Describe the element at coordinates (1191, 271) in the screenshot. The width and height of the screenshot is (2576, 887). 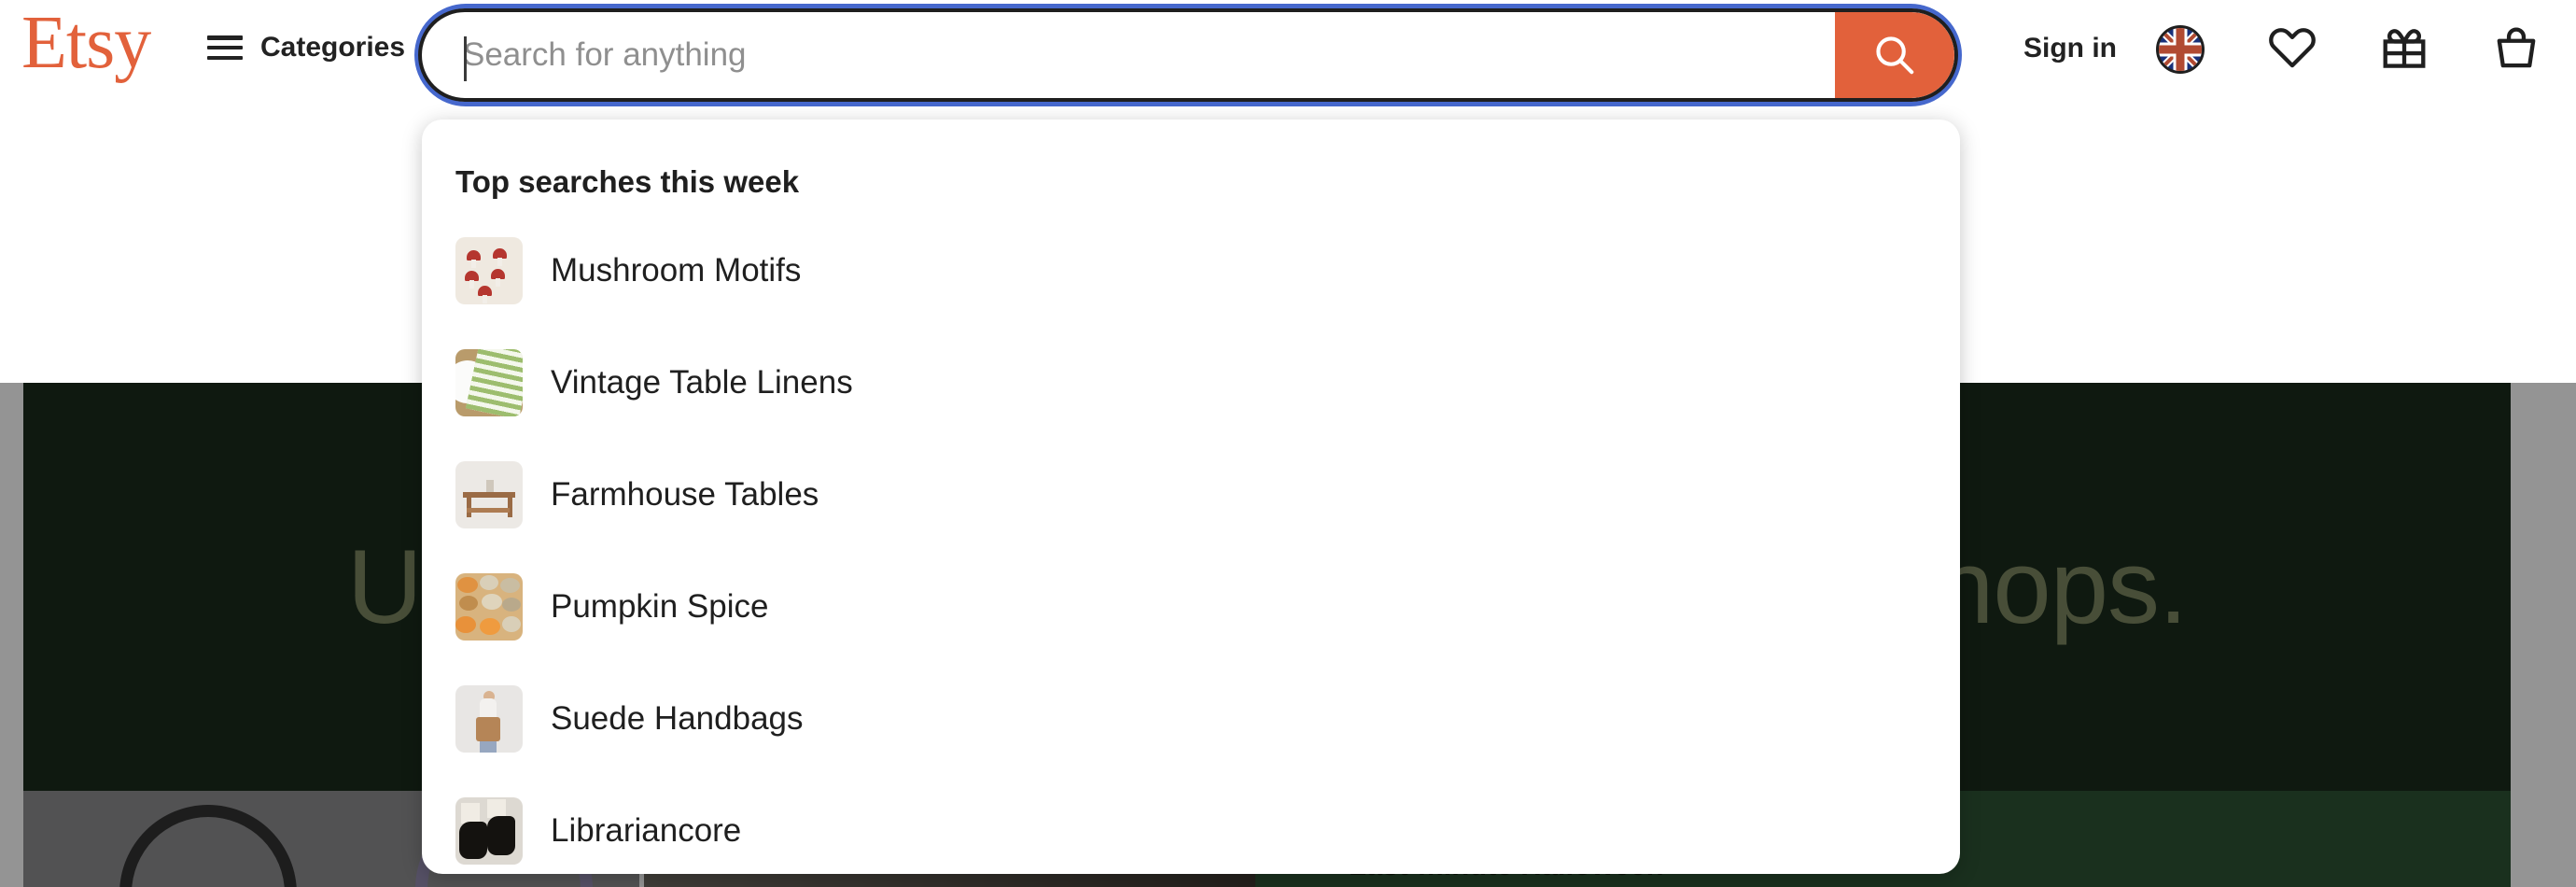
I see `suggestion-item-mushroom-motifs: Mushroom Motifs` at that location.